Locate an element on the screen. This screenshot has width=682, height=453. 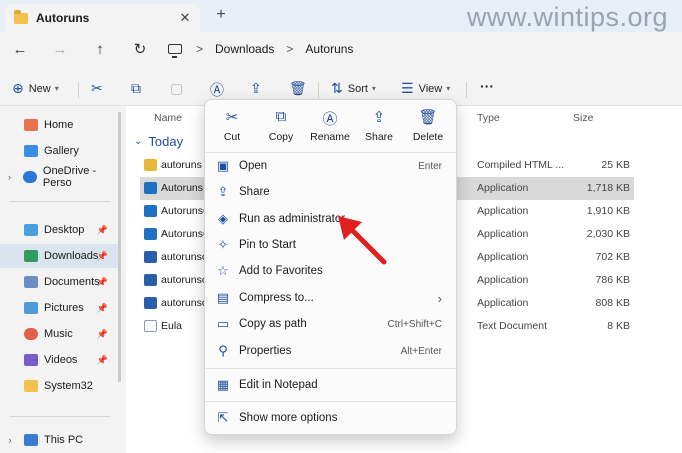
expand-icon: ⇱ is located at coordinates (223, 417).